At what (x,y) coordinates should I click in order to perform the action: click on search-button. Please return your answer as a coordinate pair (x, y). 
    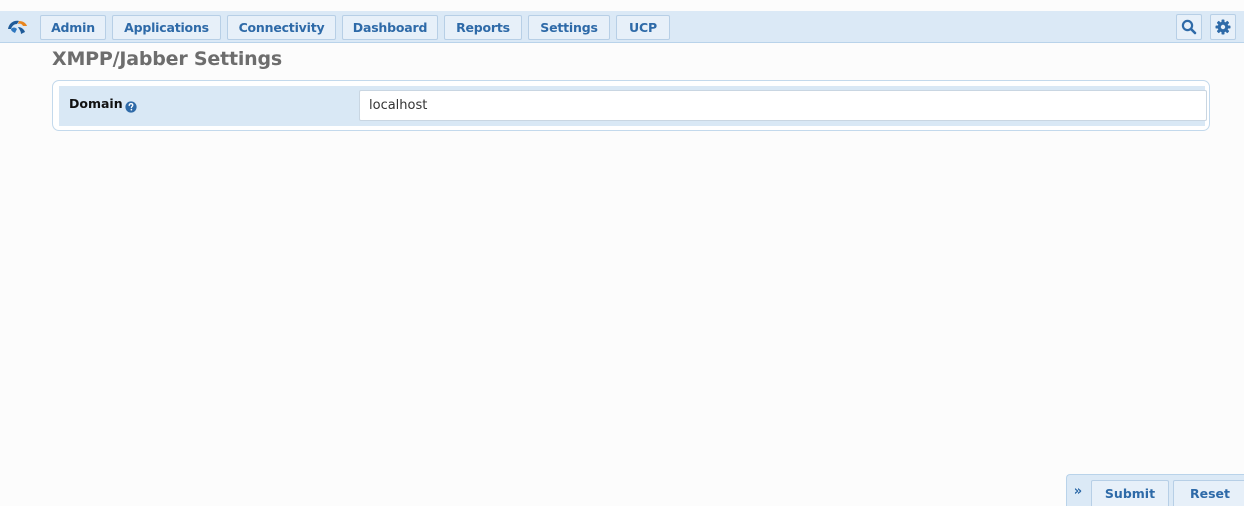
    Looking at the image, I should click on (1189, 27).